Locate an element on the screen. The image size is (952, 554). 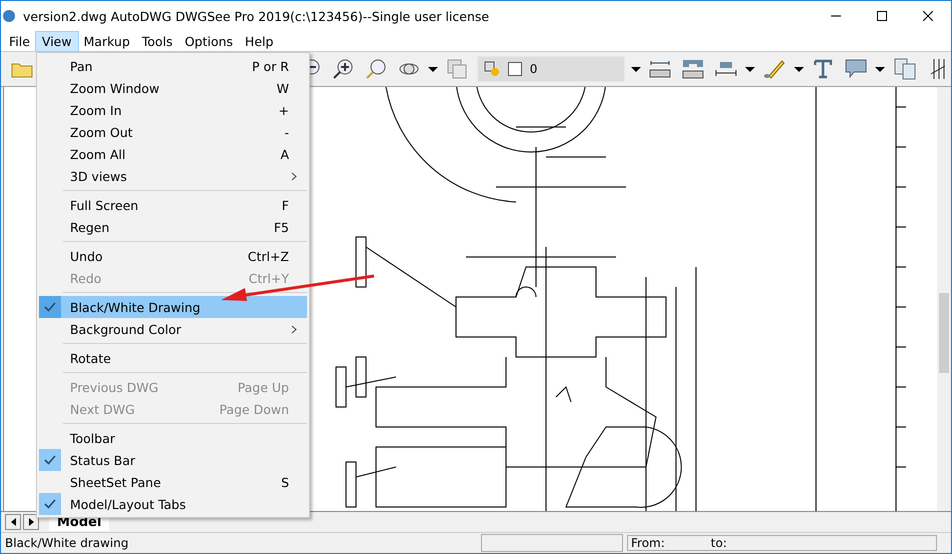
menu-item: Status Bar is located at coordinates (173, 460).